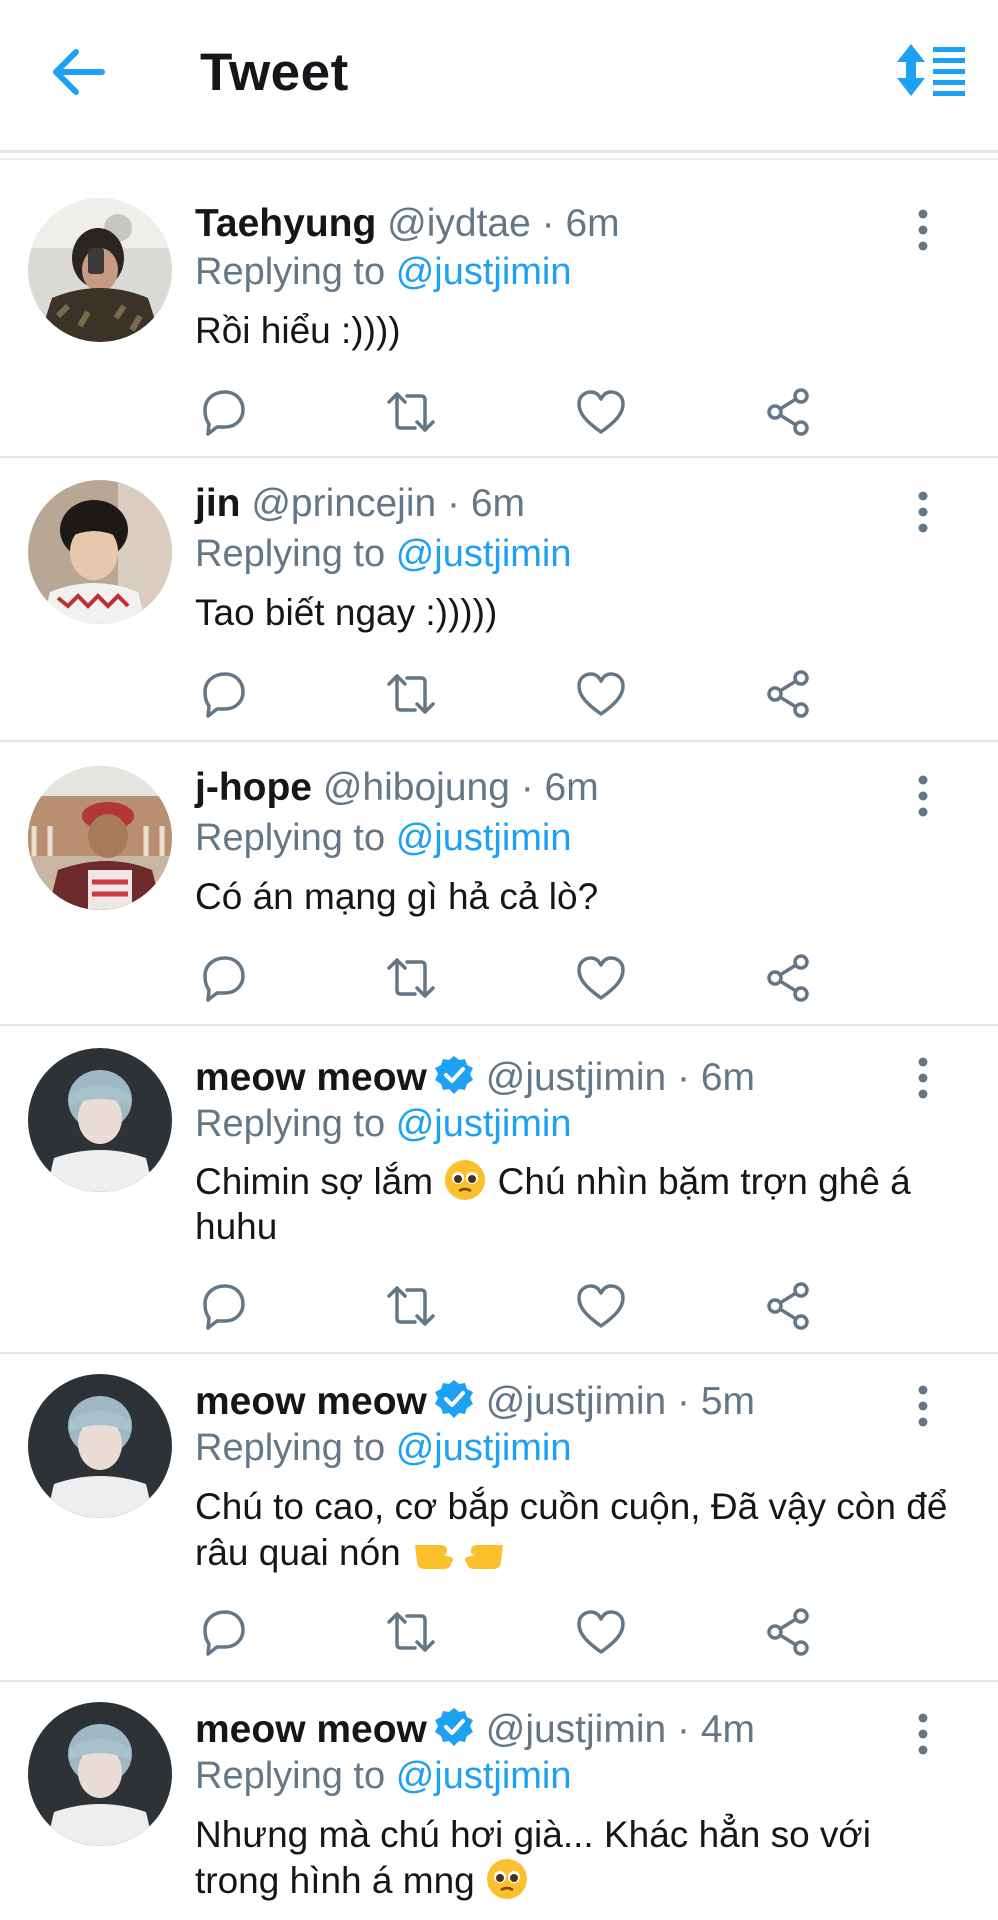 The width and height of the screenshot is (998, 1920). I want to click on top-app-bar: Tweet, so click(499, 76).